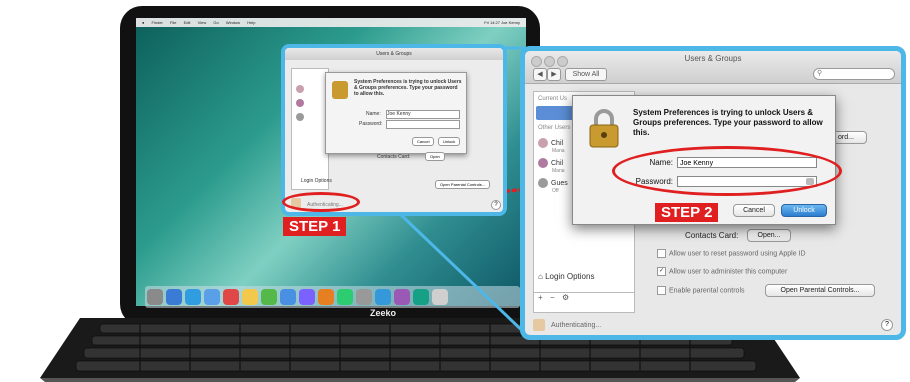 This screenshot has width=910, height=382. Describe the element at coordinates (540, 74) in the screenshot. I see `back-button: ◀` at that location.